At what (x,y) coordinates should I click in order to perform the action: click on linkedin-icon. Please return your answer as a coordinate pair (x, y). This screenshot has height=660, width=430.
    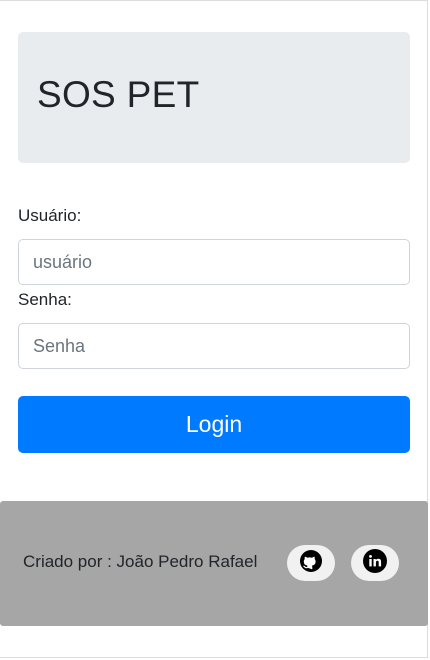
    Looking at the image, I should click on (375, 563).